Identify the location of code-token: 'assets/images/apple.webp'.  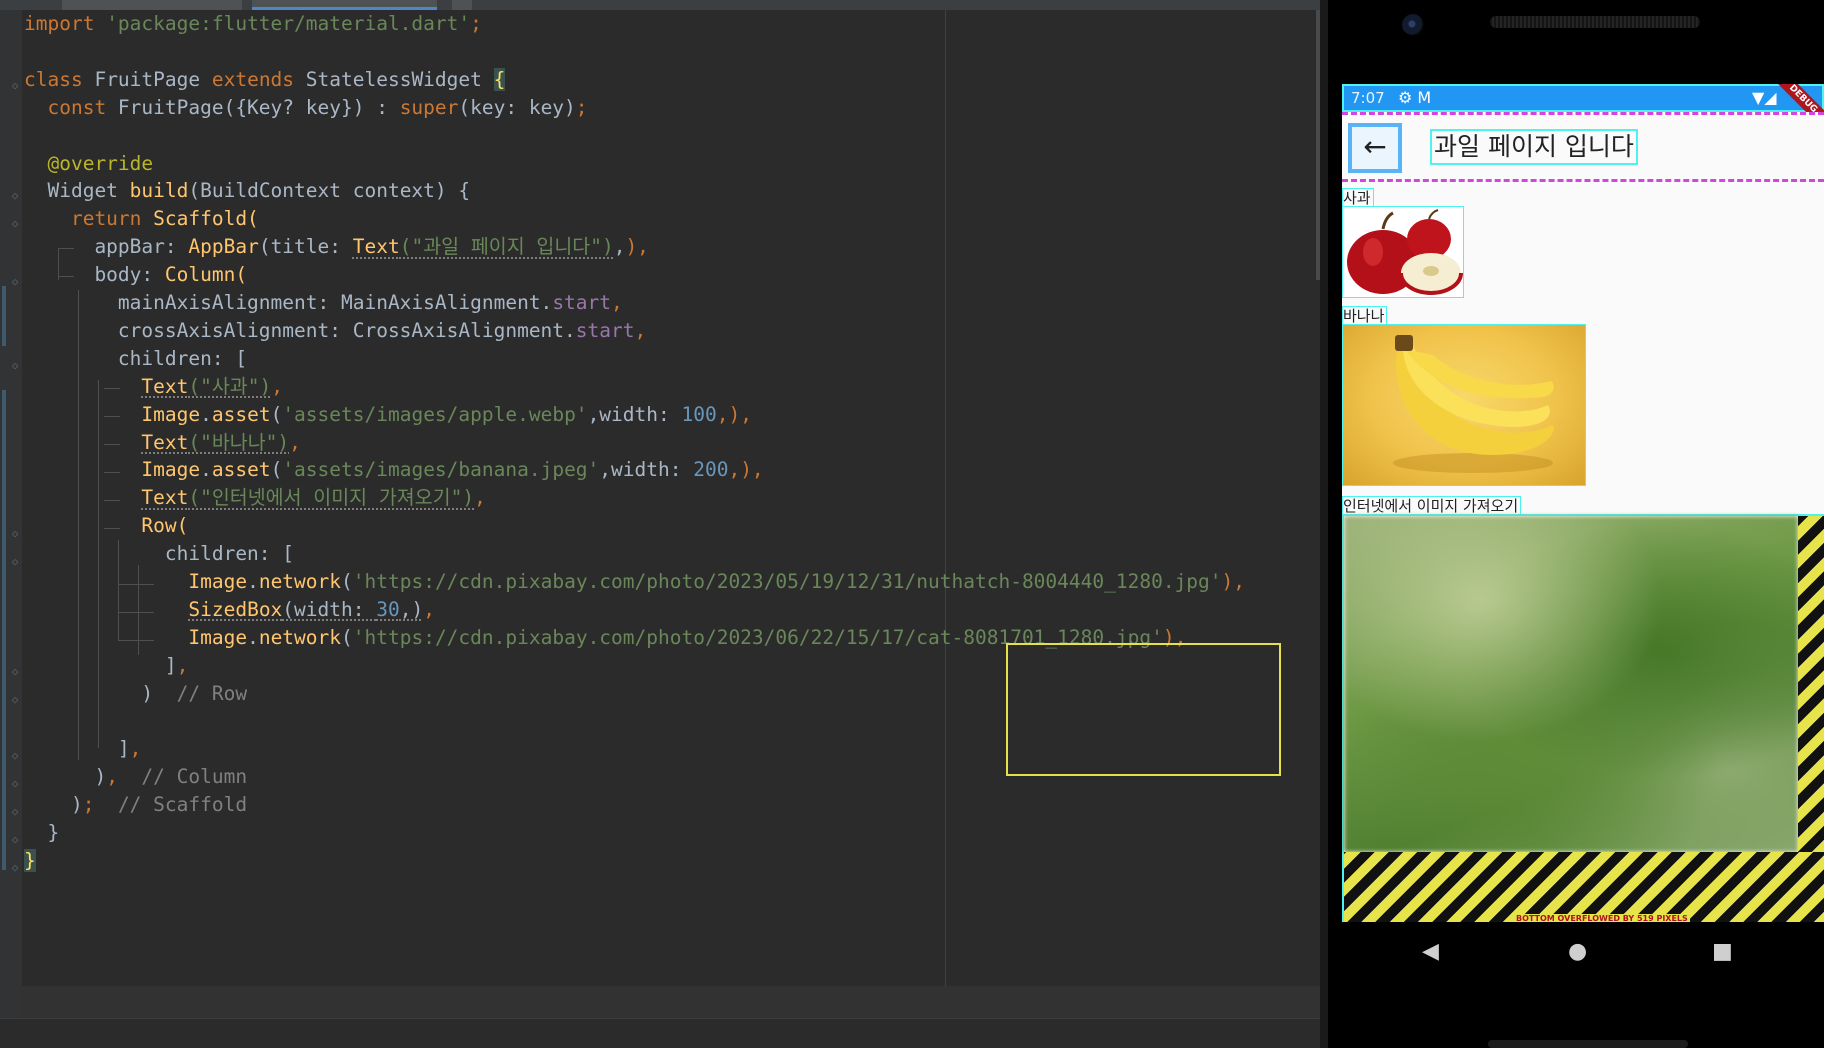
(435, 414).